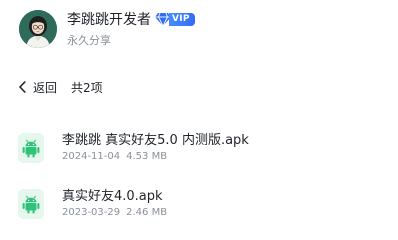  Describe the element at coordinates (87, 88) in the screenshot. I see `item-count: 共2项` at that location.